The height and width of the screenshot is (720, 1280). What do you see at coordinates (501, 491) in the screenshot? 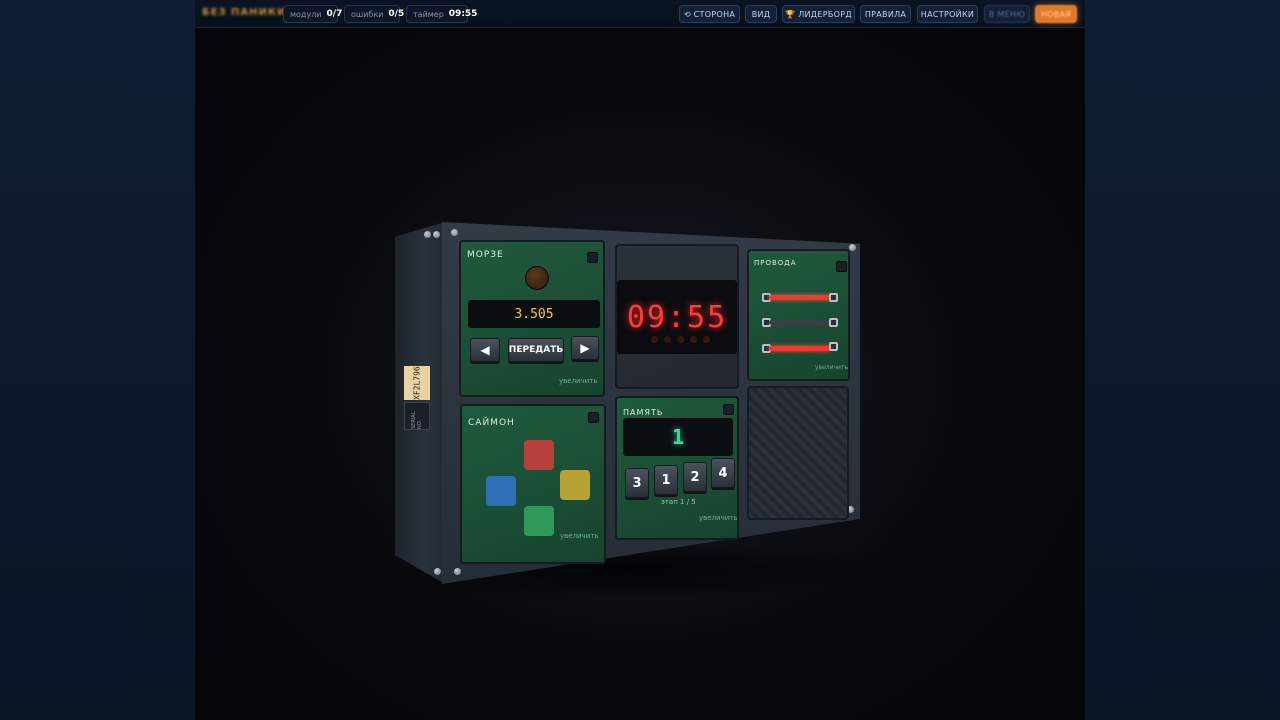
I see `simon-blue-button` at bounding box center [501, 491].